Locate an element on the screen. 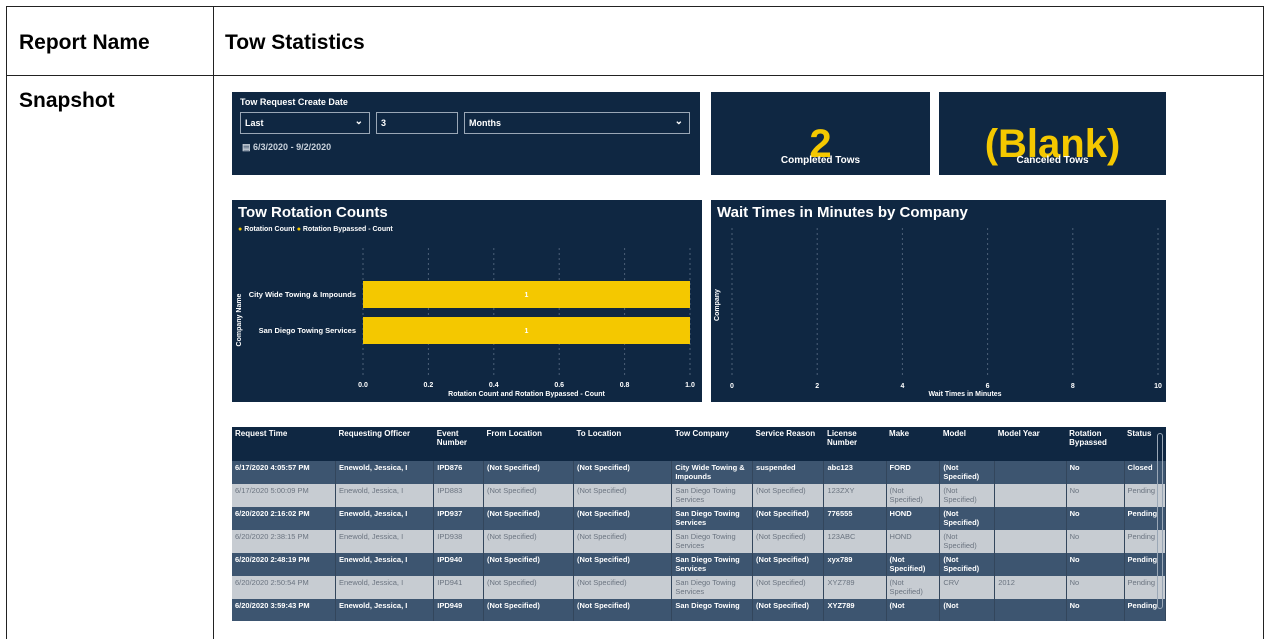  table-cell: IPD938 is located at coordinates (458, 541).